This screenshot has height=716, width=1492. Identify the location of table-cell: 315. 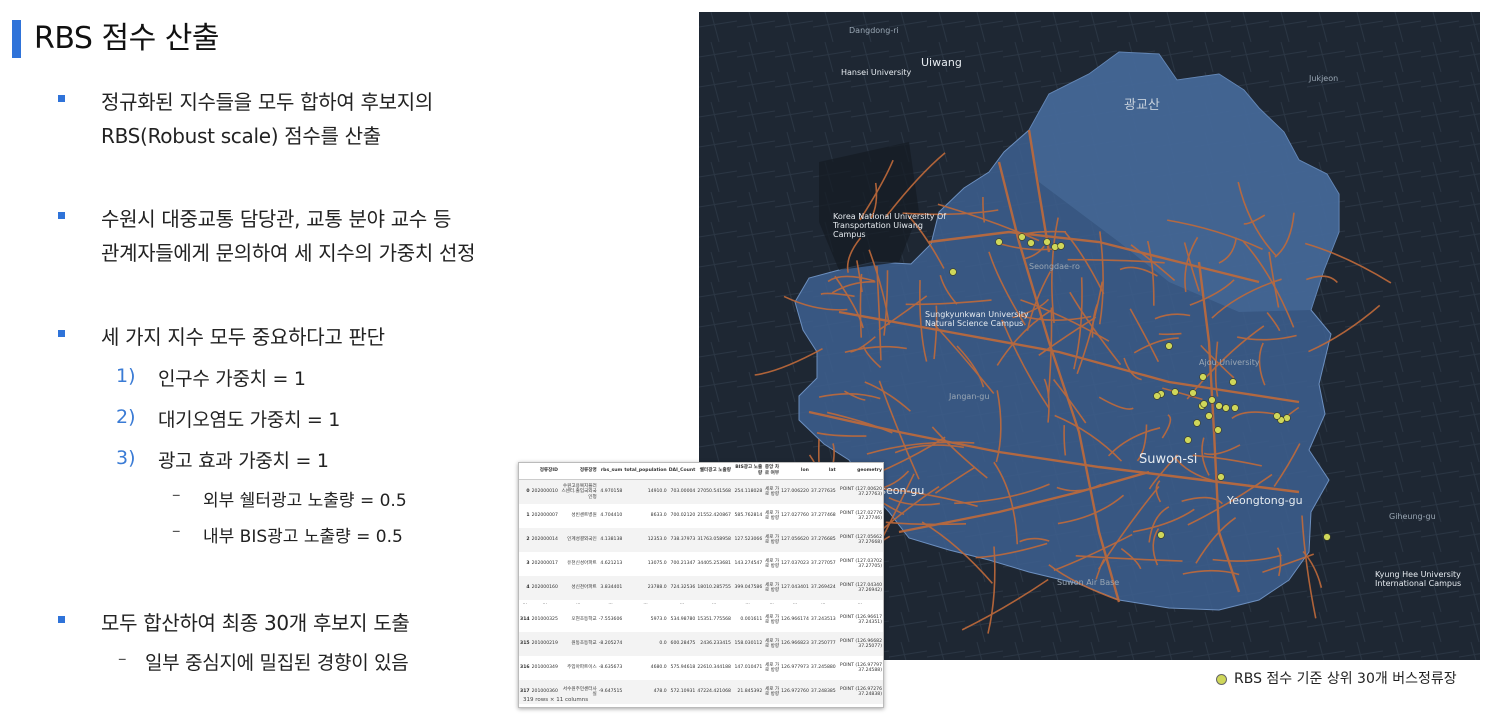
(525, 644).